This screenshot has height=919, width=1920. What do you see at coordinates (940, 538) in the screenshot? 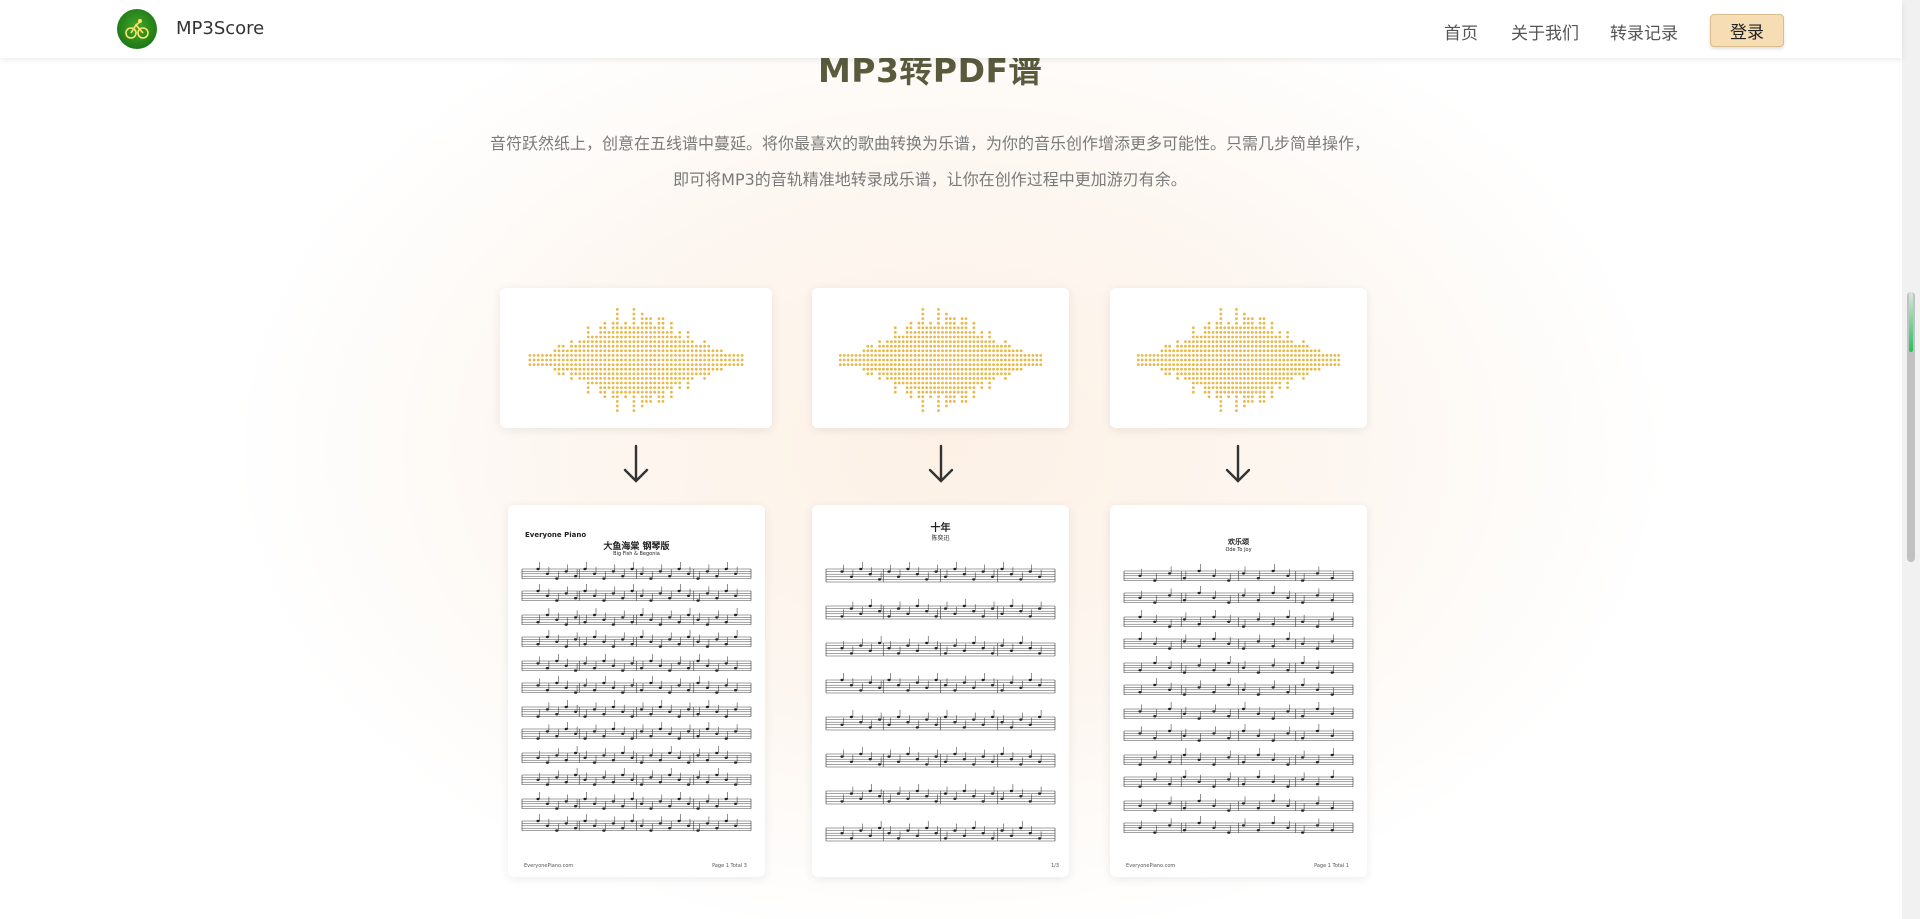
I see `sheet-subtitle: 陈奕迅` at bounding box center [940, 538].